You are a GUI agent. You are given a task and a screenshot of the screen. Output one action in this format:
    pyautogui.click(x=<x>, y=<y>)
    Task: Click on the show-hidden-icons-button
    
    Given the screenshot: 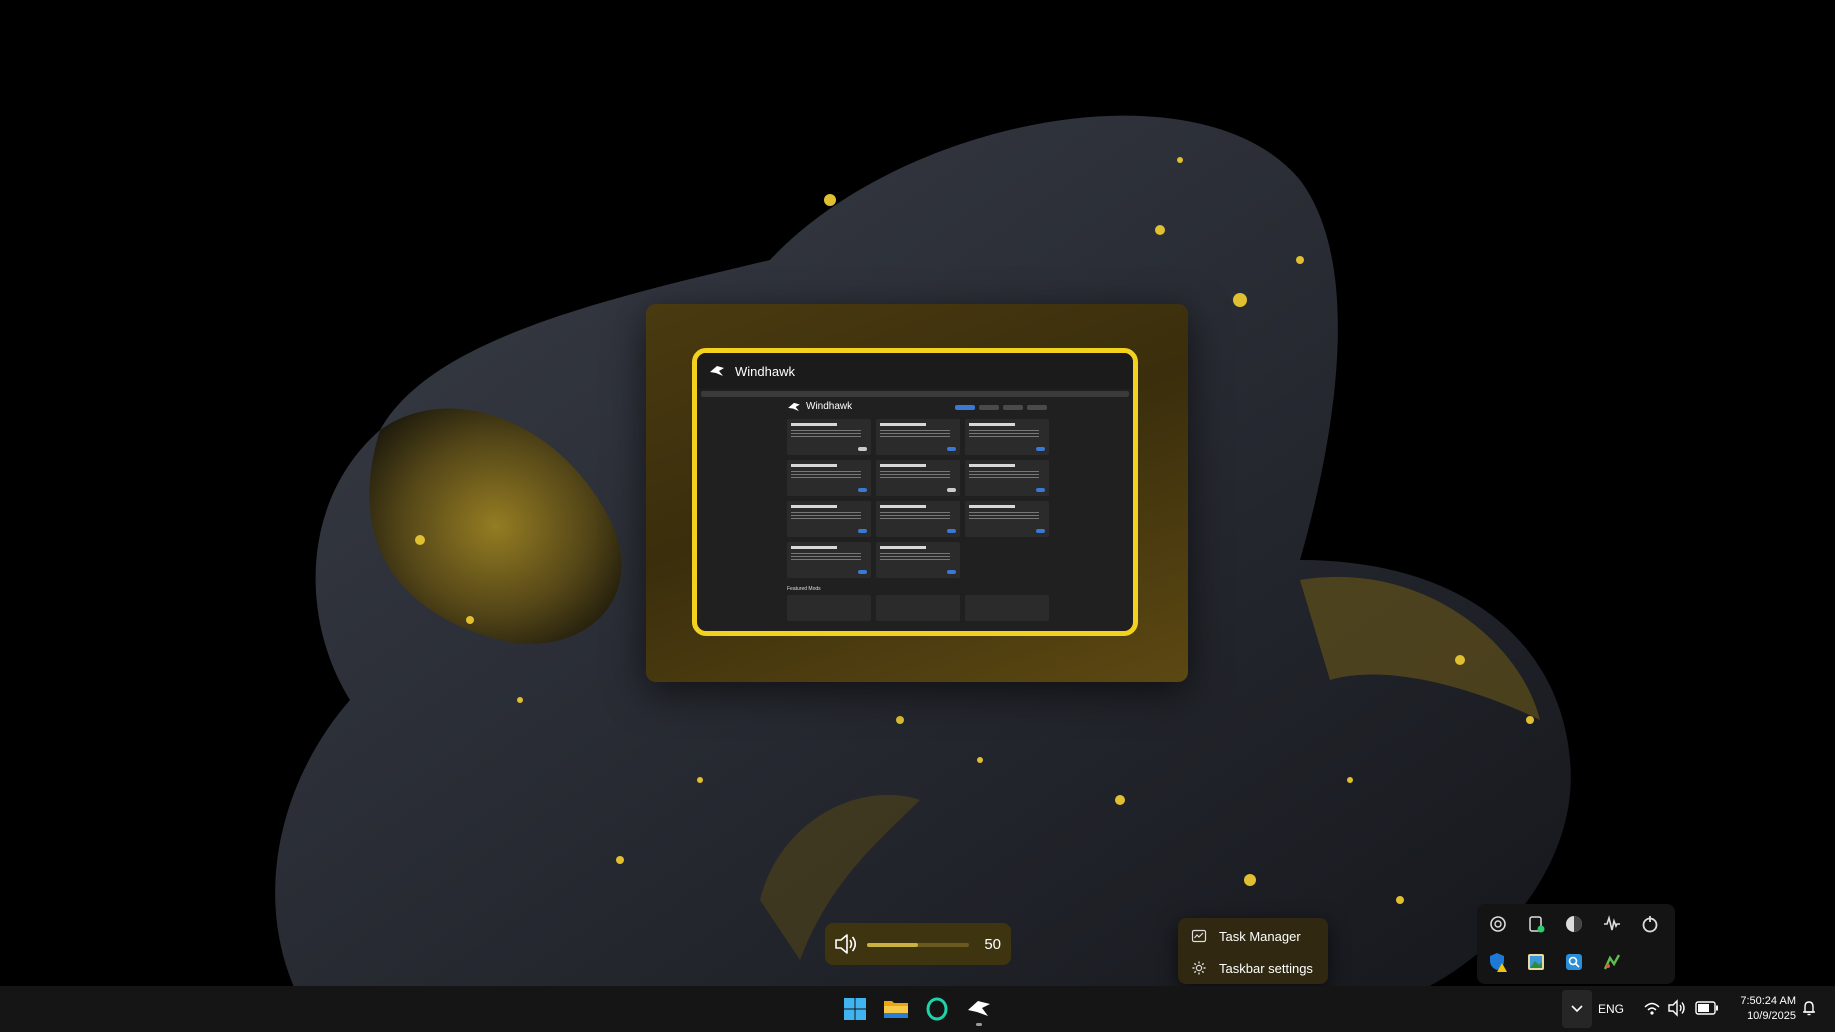 What is the action you would take?
    pyautogui.click(x=1577, y=1009)
    